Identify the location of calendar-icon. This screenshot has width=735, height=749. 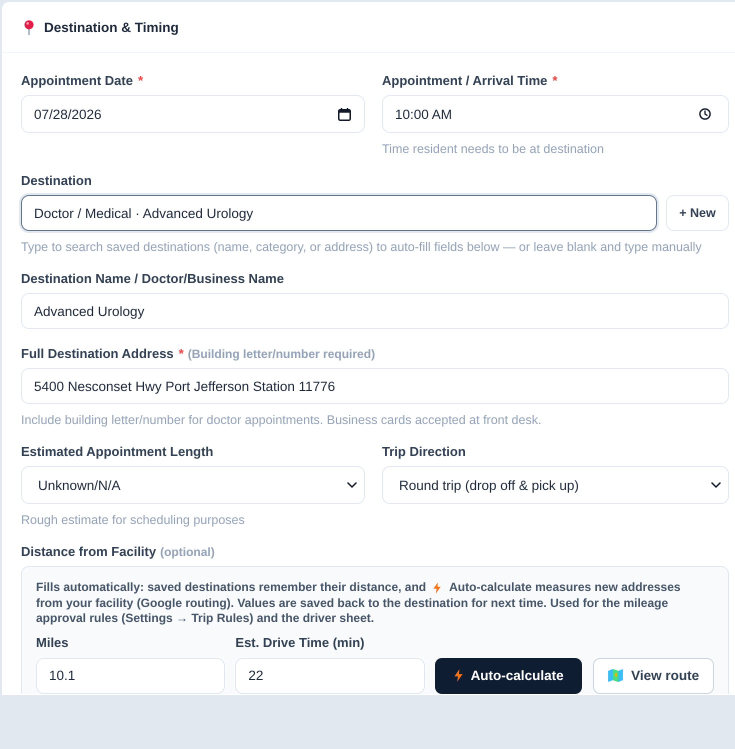
(344, 114).